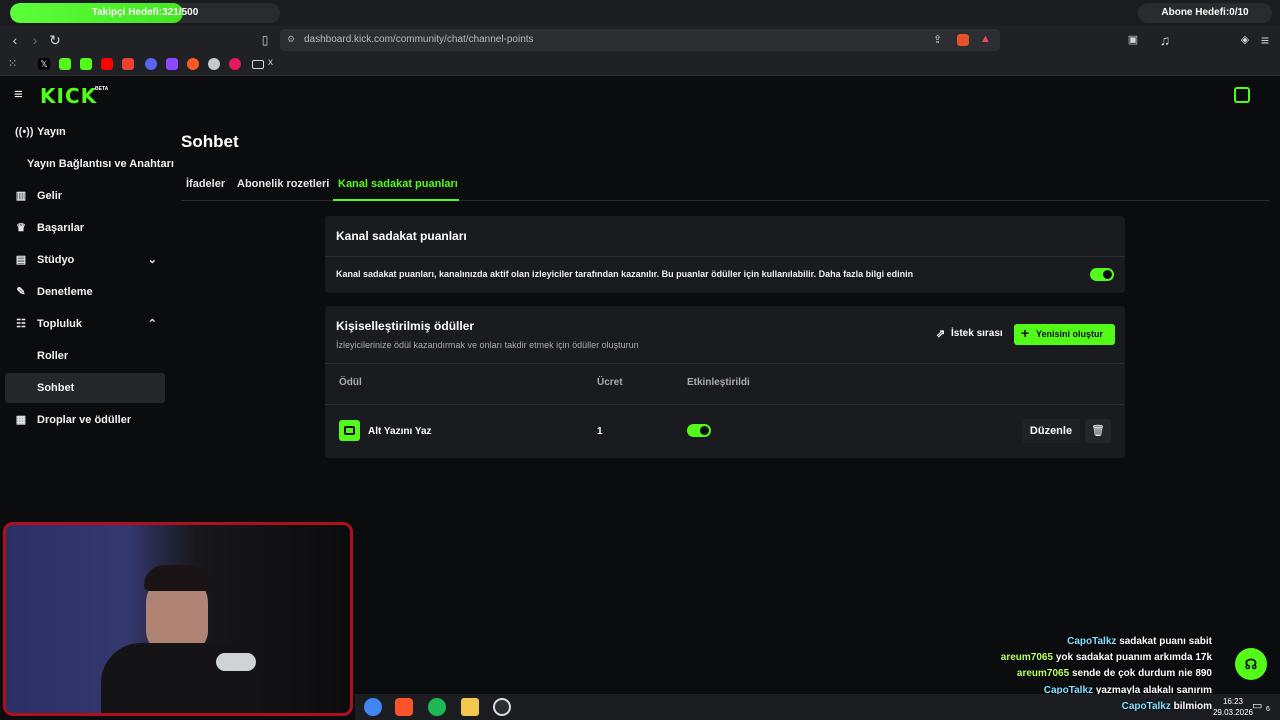  What do you see at coordinates (21, 420) in the screenshot?
I see `drops-icon: ▦` at bounding box center [21, 420].